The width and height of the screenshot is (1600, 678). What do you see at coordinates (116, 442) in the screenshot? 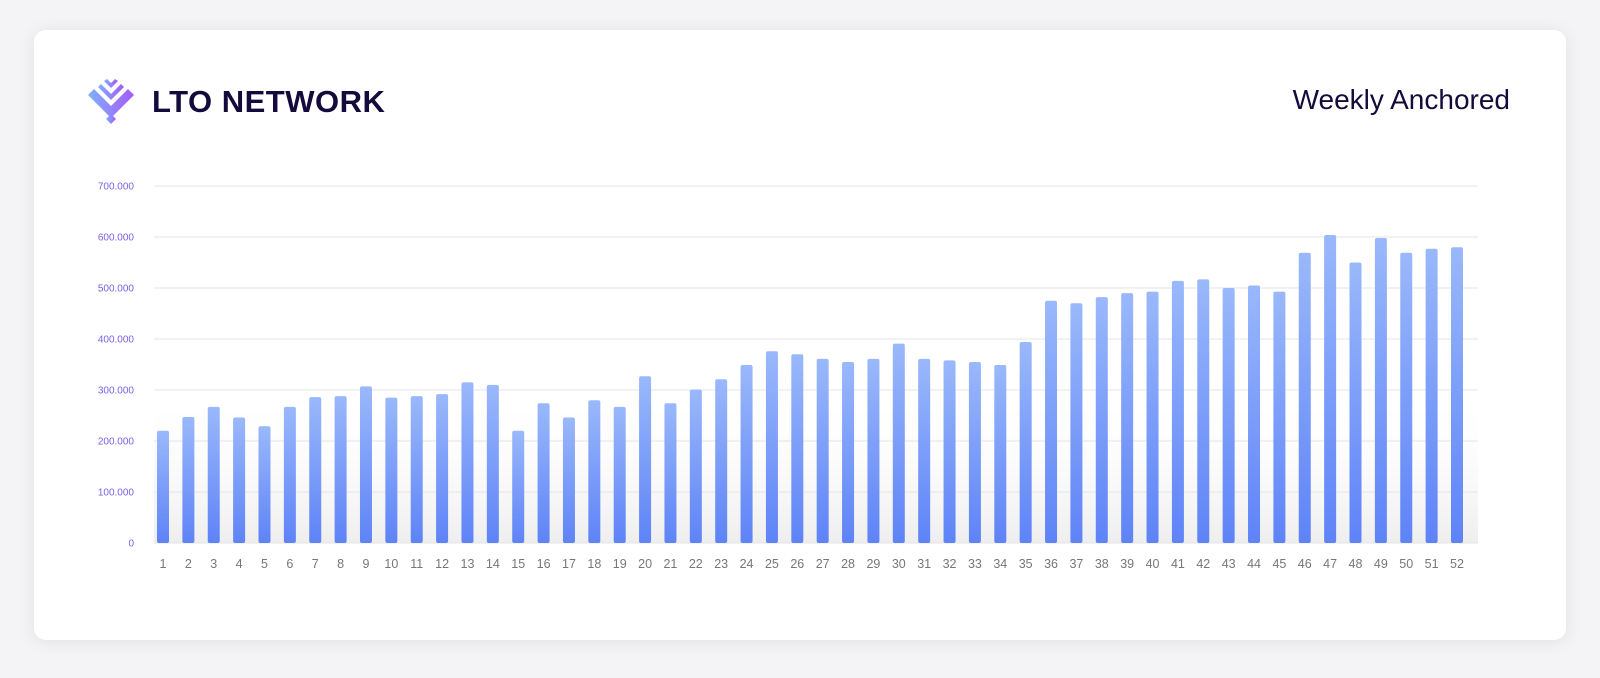
I see `y-tick-label: 200.000` at bounding box center [116, 442].